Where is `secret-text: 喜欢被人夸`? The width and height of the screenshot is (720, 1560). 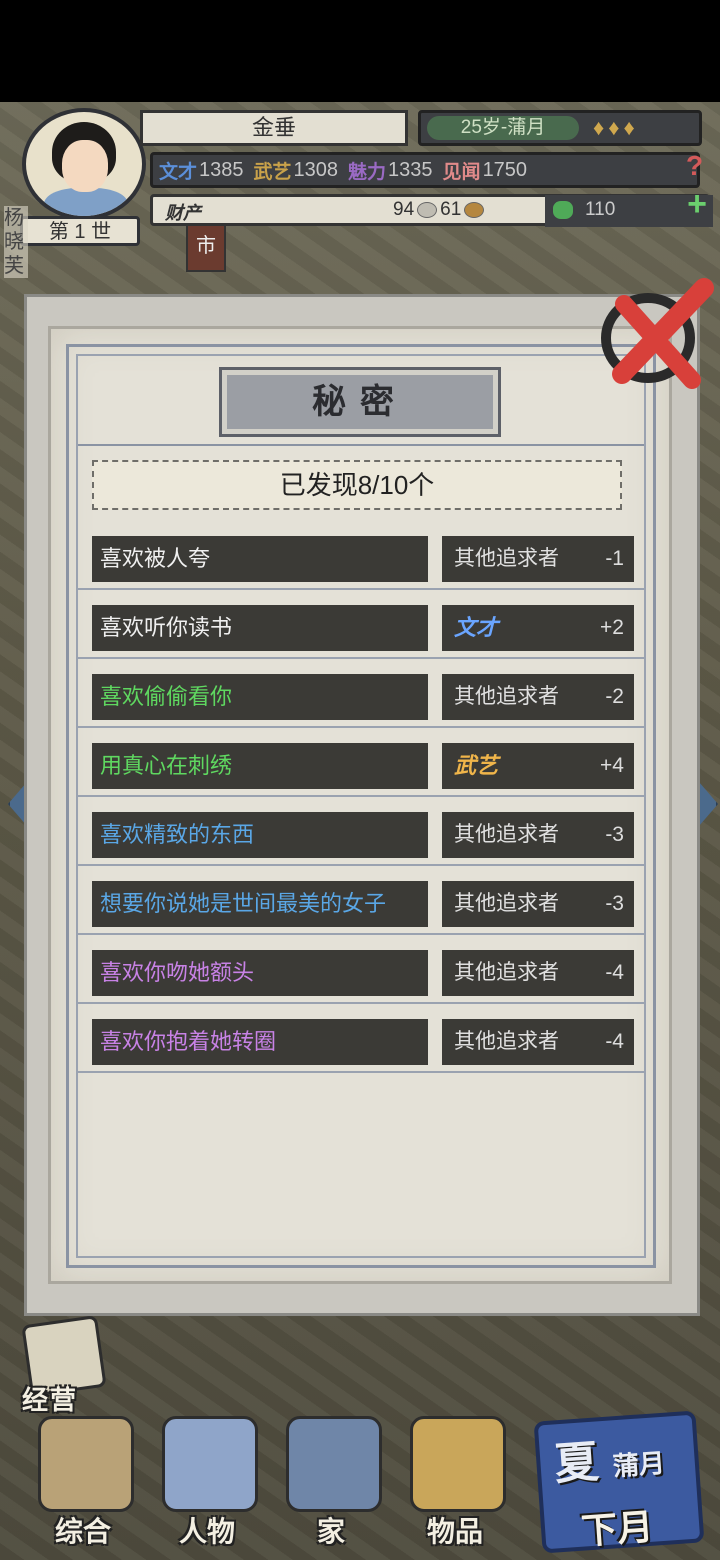
secret-text: 喜欢被人夸 is located at coordinates (260, 559).